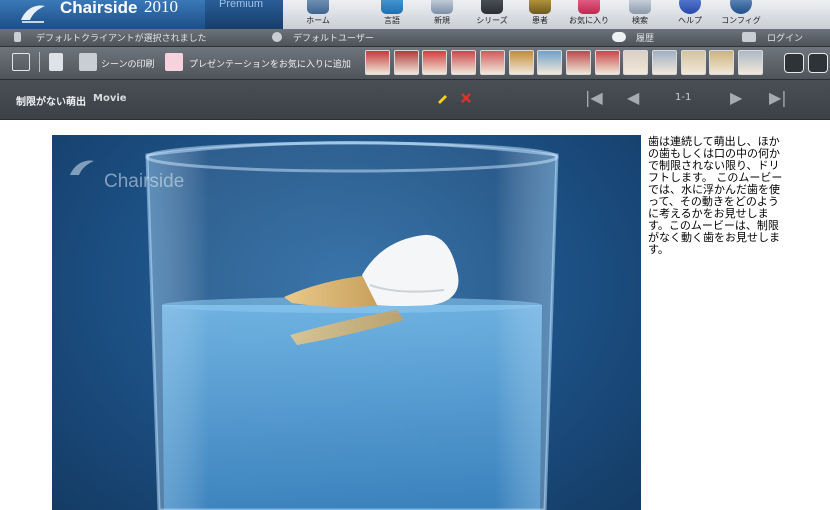 Image resolution: width=830 pixels, height=510 pixels. Describe the element at coordinates (640, 7) in the screenshot. I see `search-icon` at that location.